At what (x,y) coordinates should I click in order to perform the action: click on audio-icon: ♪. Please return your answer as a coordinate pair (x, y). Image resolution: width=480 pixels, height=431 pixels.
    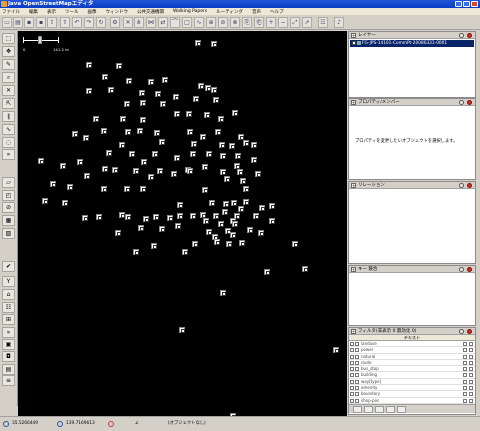
    Looking at the image, I should click on (339, 22).